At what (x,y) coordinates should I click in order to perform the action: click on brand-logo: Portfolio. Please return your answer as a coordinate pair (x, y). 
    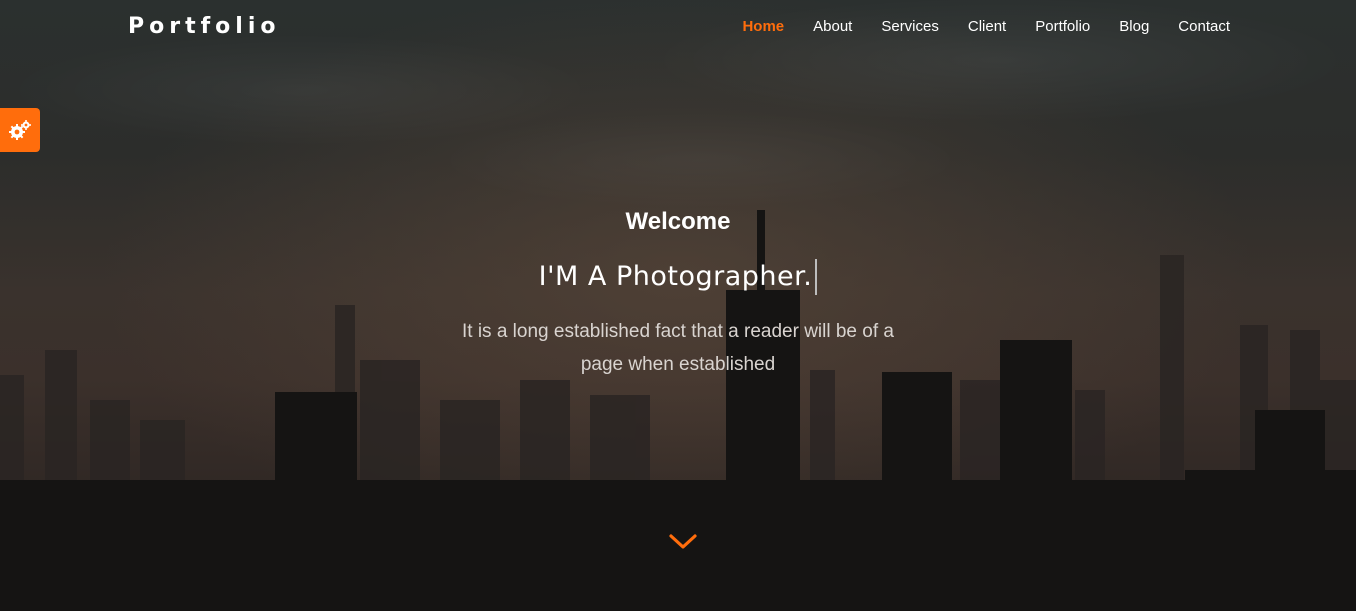
    Looking at the image, I should click on (204, 26).